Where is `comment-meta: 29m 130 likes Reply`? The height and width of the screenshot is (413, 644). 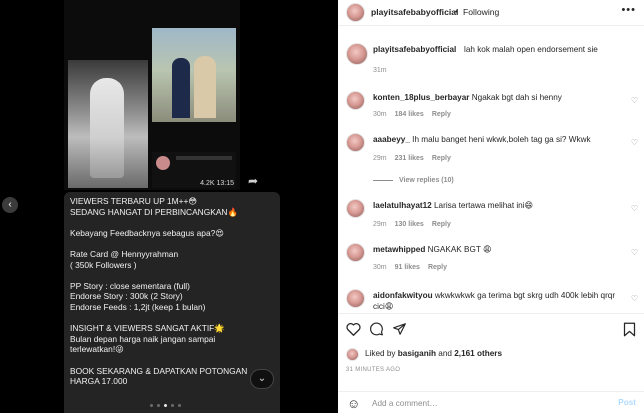 comment-meta: 29m 130 likes Reply is located at coordinates (412, 224).